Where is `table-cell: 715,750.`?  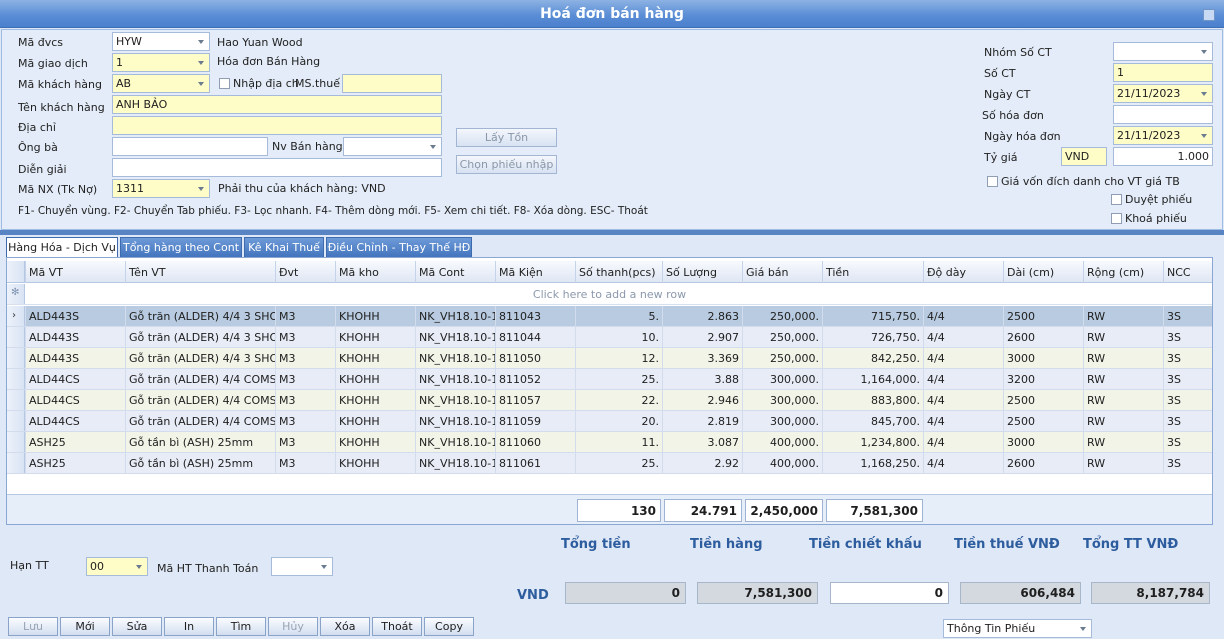 table-cell: 715,750. is located at coordinates (872, 316).